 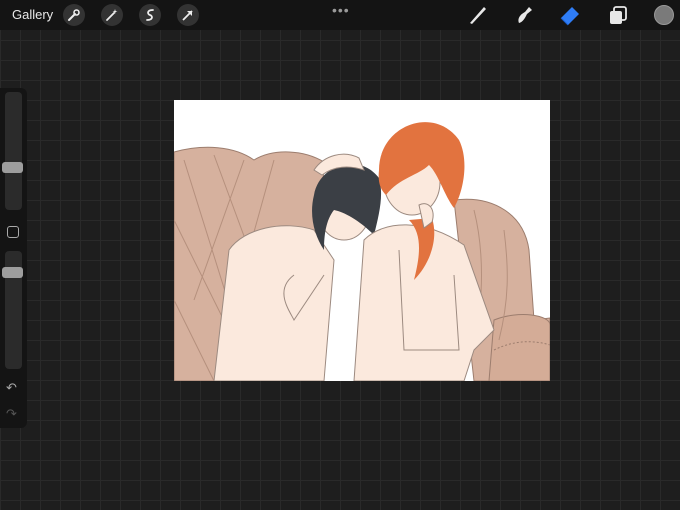 What do you see at coordinates (341, 10) in the screenshot?
I see `more-options-icon: •••` at bounding box center [341, 10].